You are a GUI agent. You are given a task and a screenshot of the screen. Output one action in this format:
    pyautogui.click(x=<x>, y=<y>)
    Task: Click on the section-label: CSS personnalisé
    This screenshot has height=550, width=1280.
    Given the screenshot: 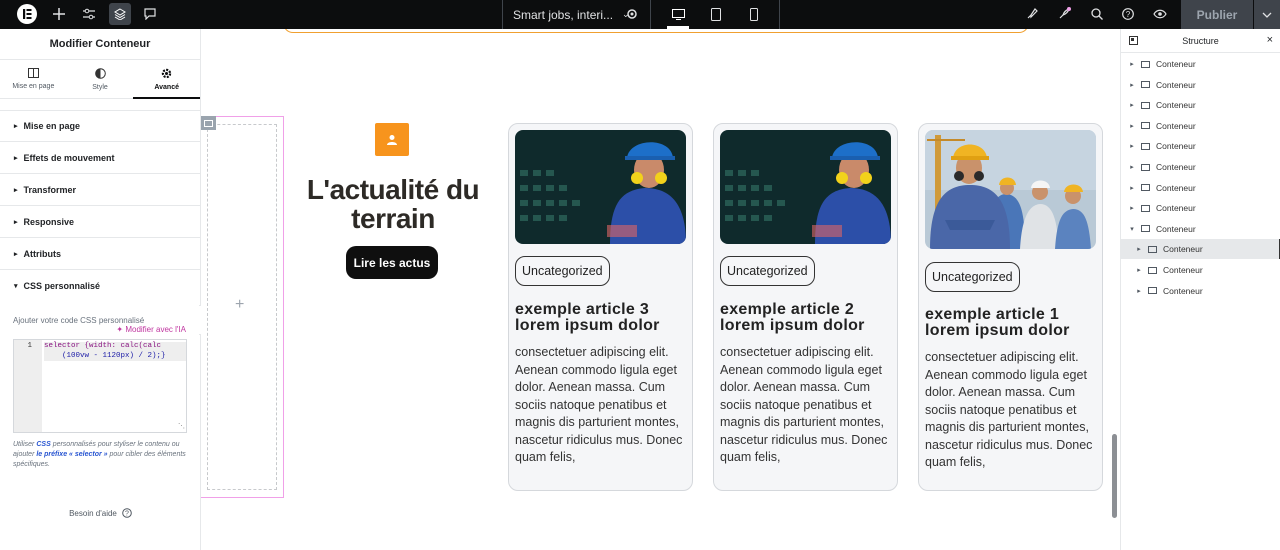 What is the action you would take?
    pyautogui.click(x=62, y=286)
    